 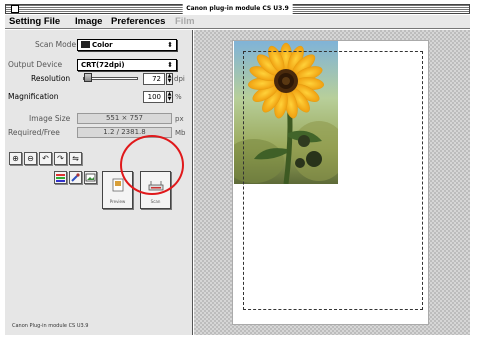 I want to click on magnification-unit: %, so click(x=178, y=97).